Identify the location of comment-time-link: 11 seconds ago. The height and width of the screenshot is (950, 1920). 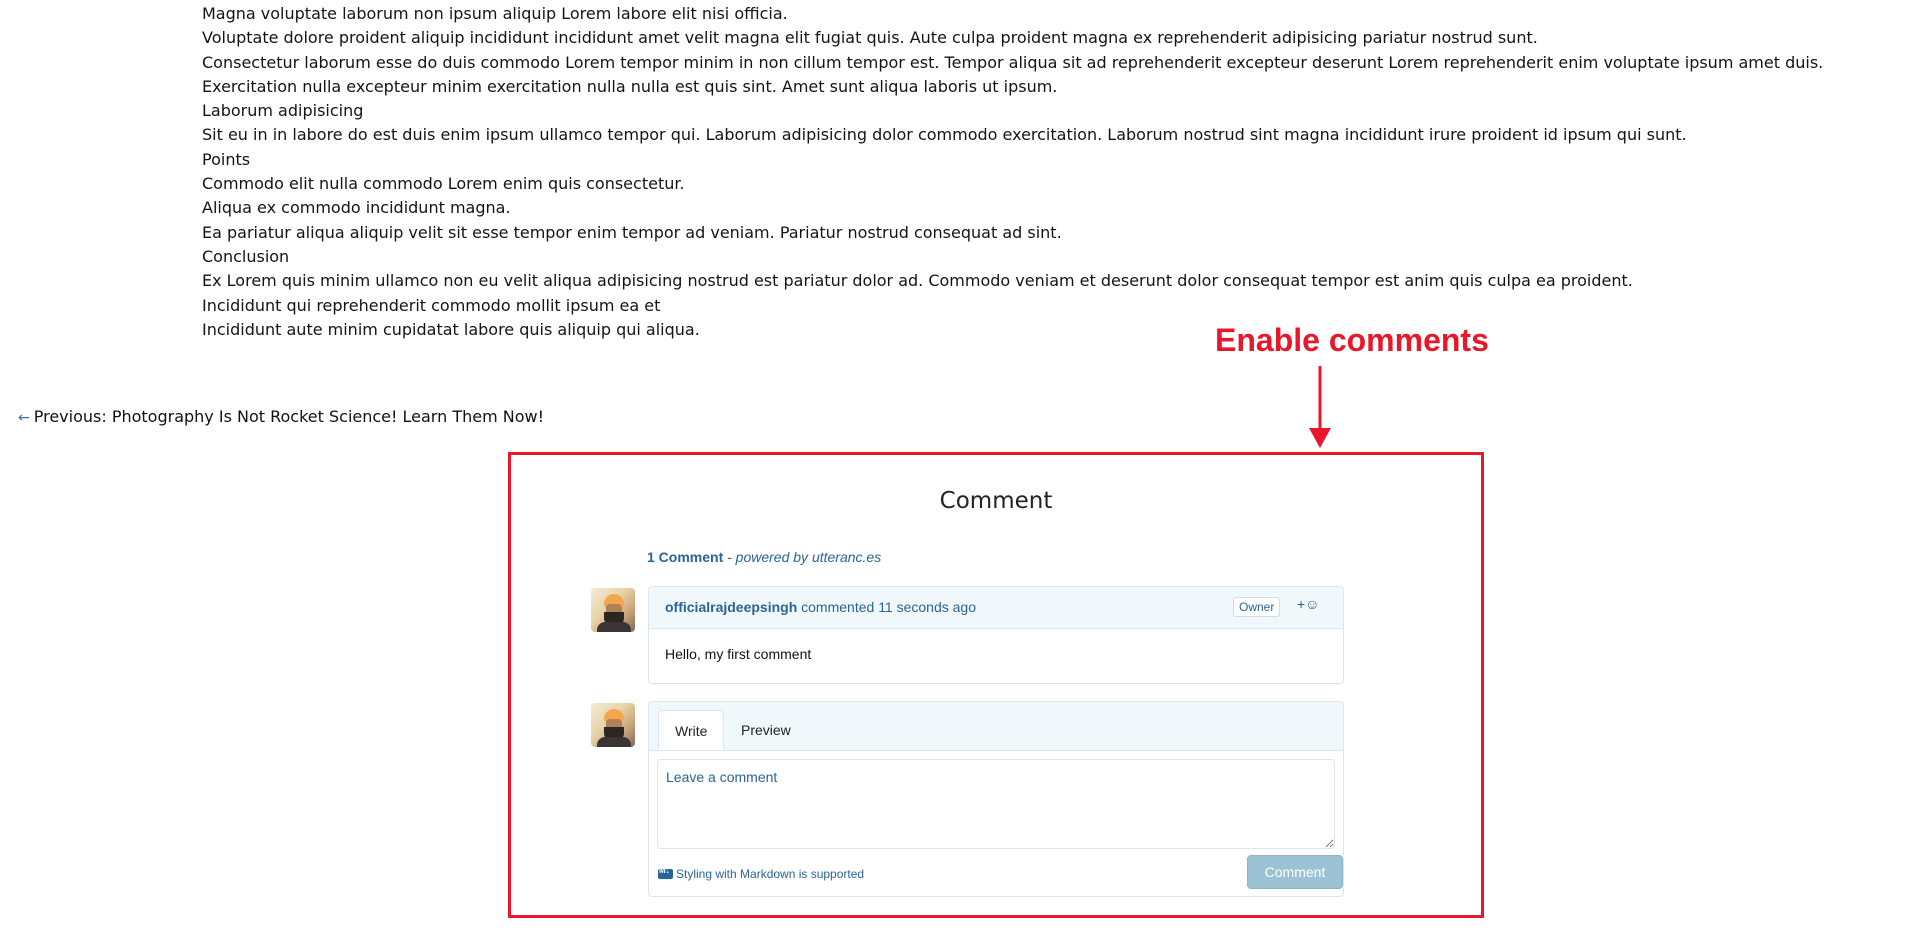
(927, 607).